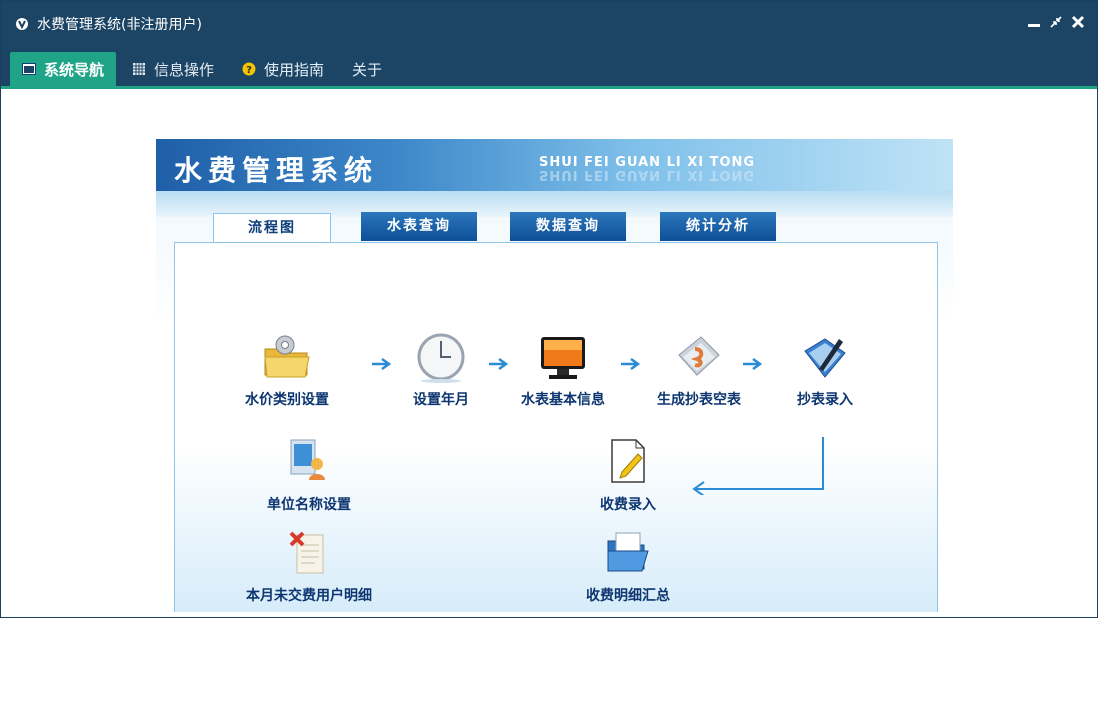 The width and height of the screenshot is (1098, 728). Describe the element at coordinates (441, 400) in the screenshot. I see `node-label: 设置年月` at that location.